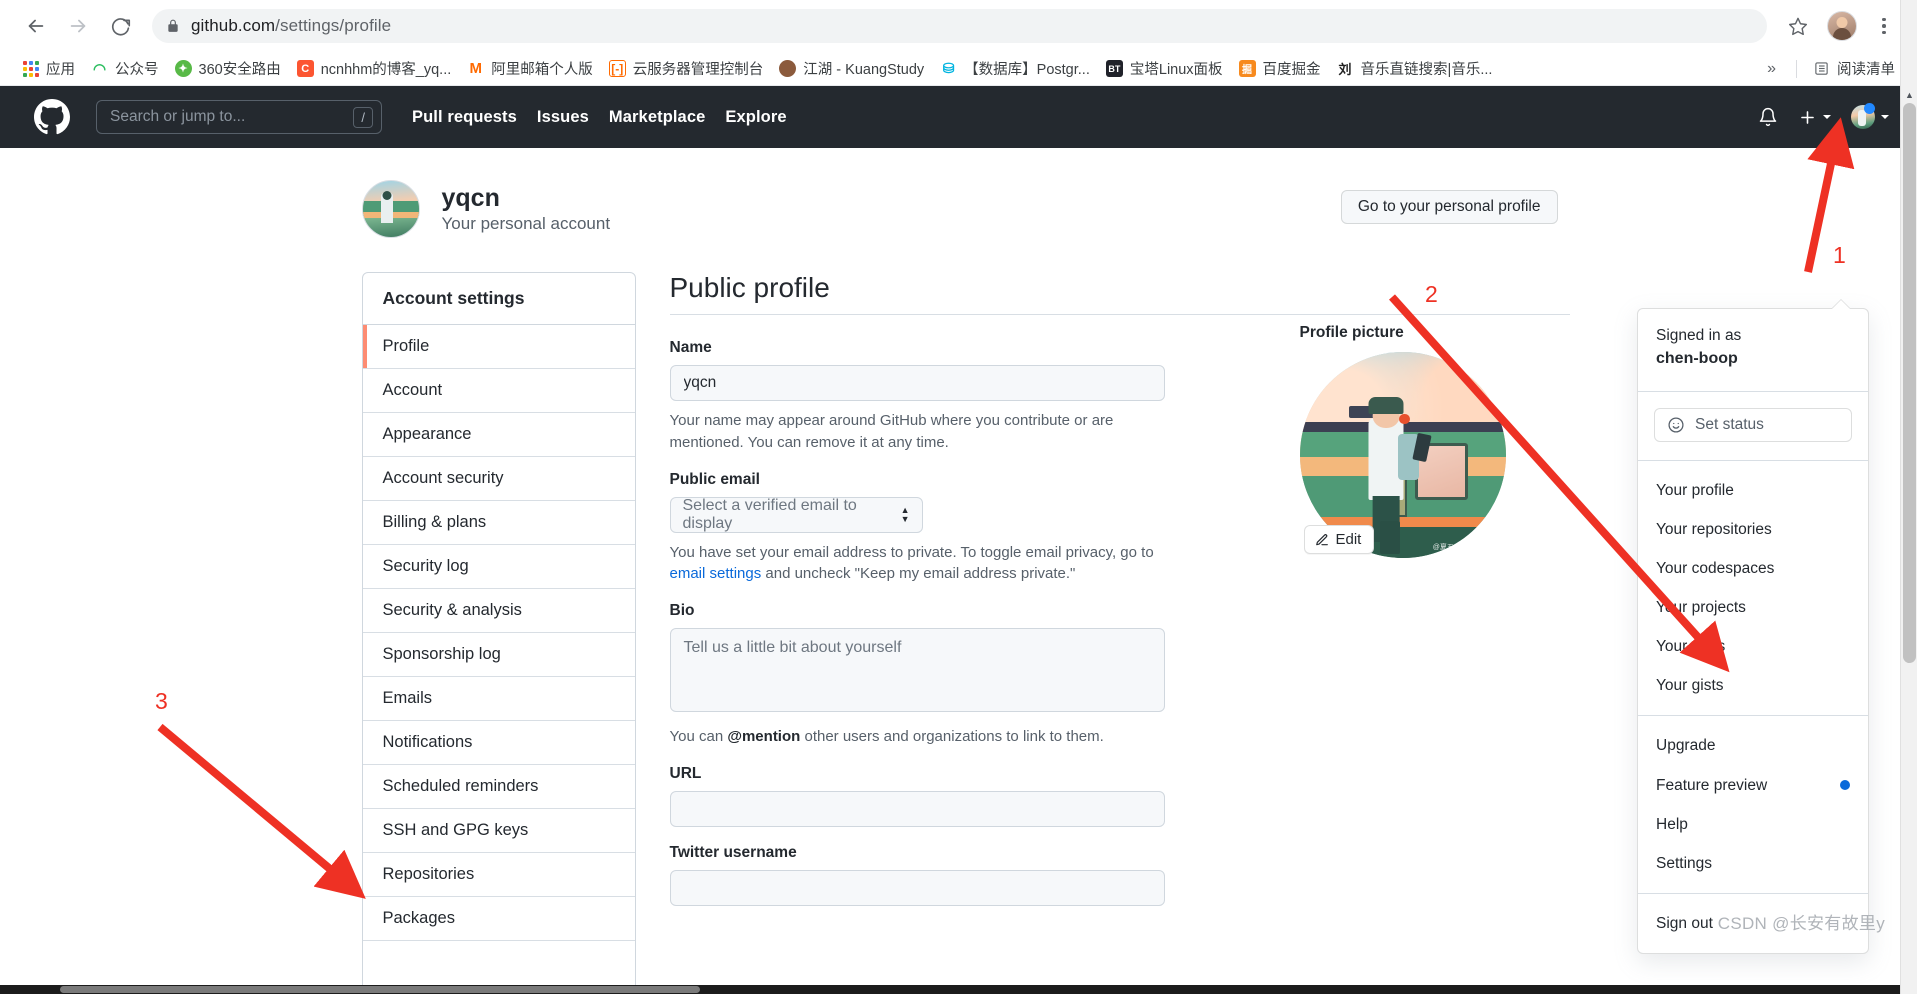  What do you see at coordinates (949, 68) in the screenshot?
I see `database-icon: ⛁` at bounding box center [949, 68].